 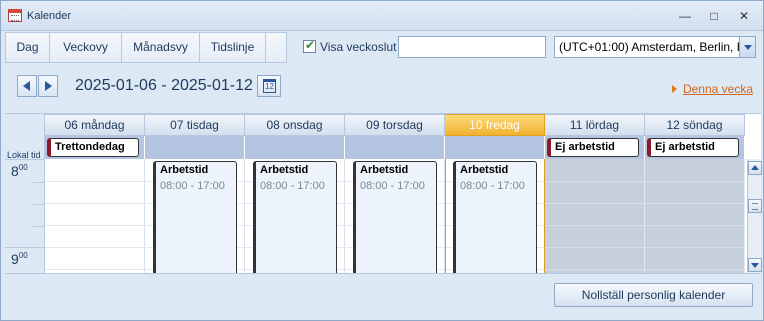 What do you see at coordinates (15, 15) in the screenshot?
I see `calendar-app-icon` at bounding box center [15, 15].